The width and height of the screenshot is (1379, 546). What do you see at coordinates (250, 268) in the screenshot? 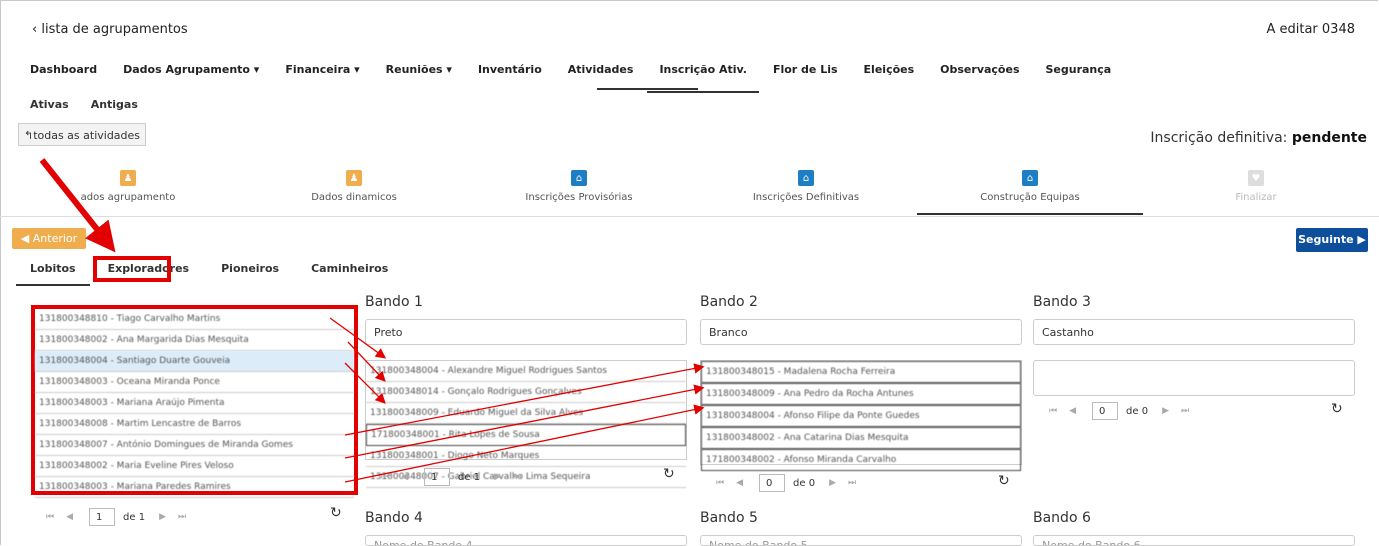
I see `tab-pioneiros: Pioneiros` at bounding box center [250, 268].